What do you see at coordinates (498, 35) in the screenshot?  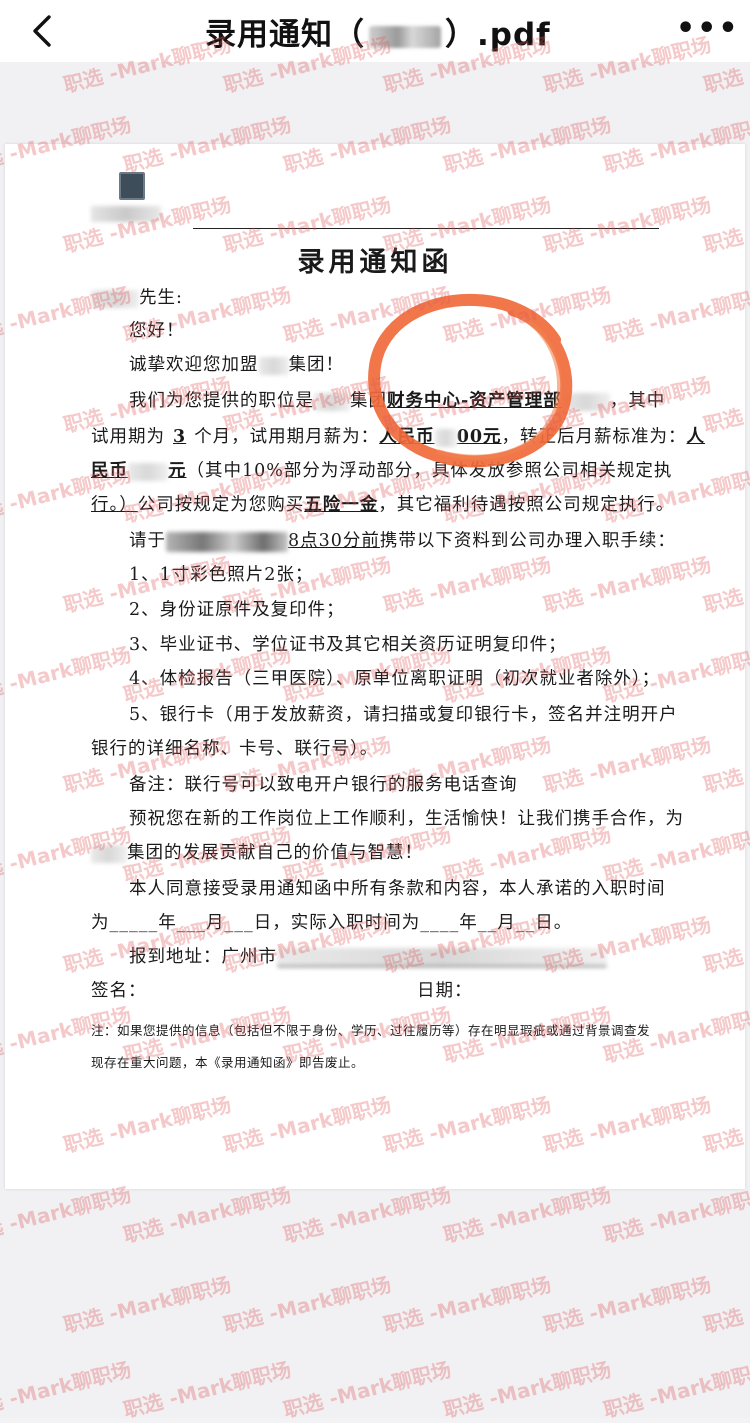 I see `title-suffix: ）.pdf` at bounding box center [498, 35].